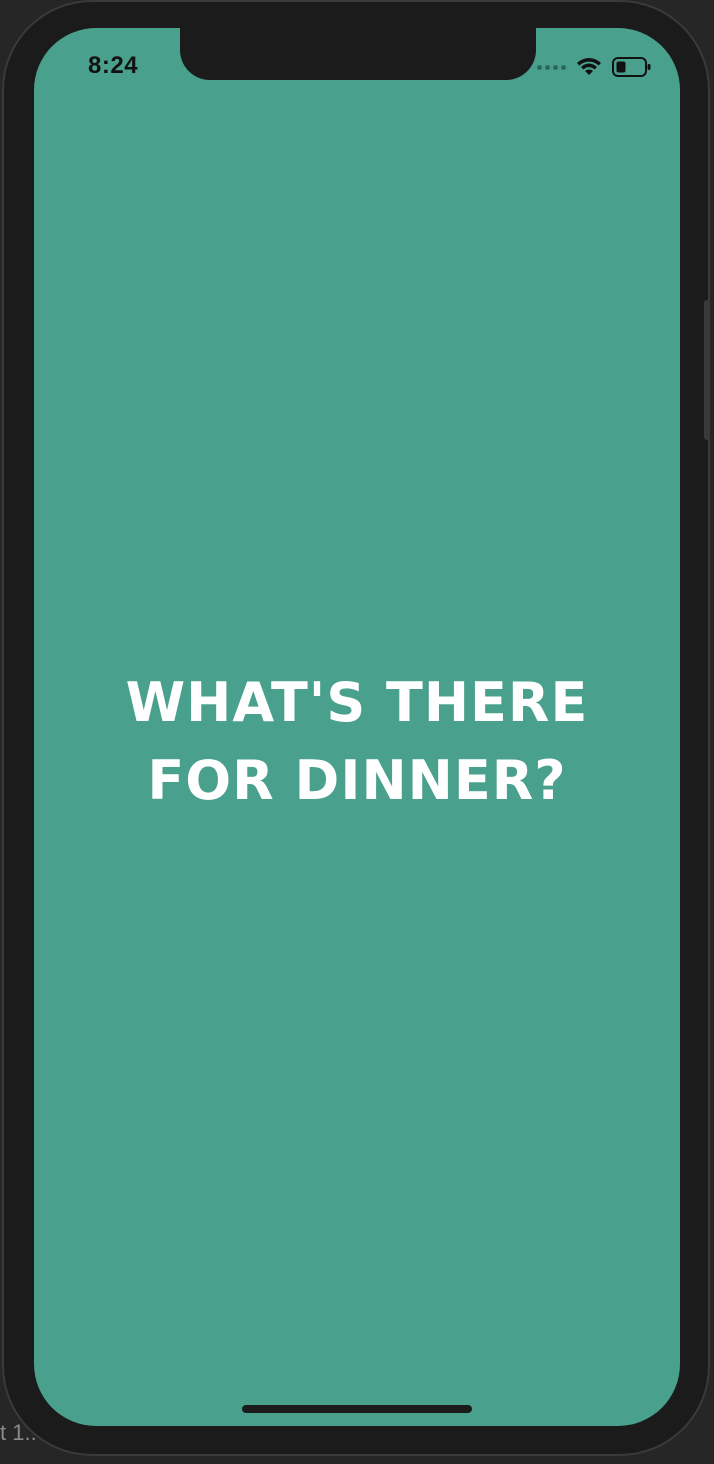 Image resolution: width=714 pixels, height=1464 pixels. Describe the element at coordinates (707, 370) in the screenshot. I see `side-button` at that location.